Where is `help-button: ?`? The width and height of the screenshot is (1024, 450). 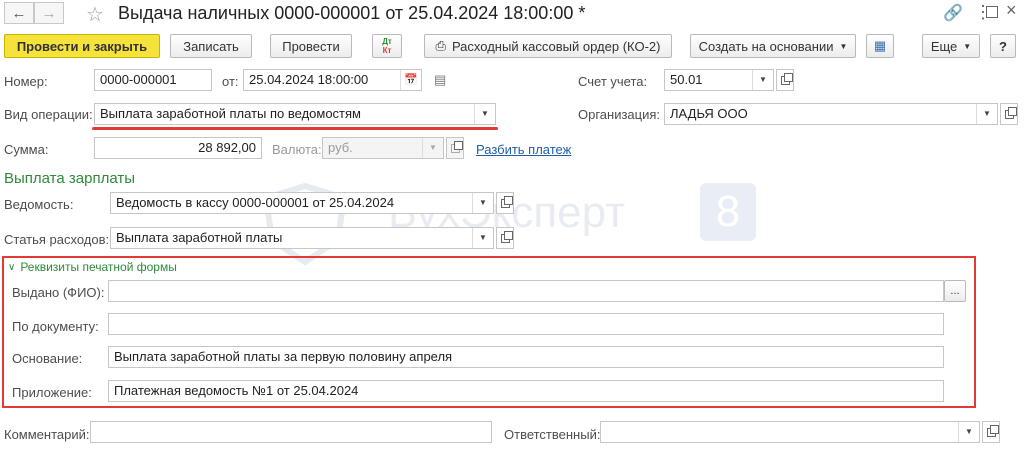
help-button: ? is located at coordinates (1003, 46).